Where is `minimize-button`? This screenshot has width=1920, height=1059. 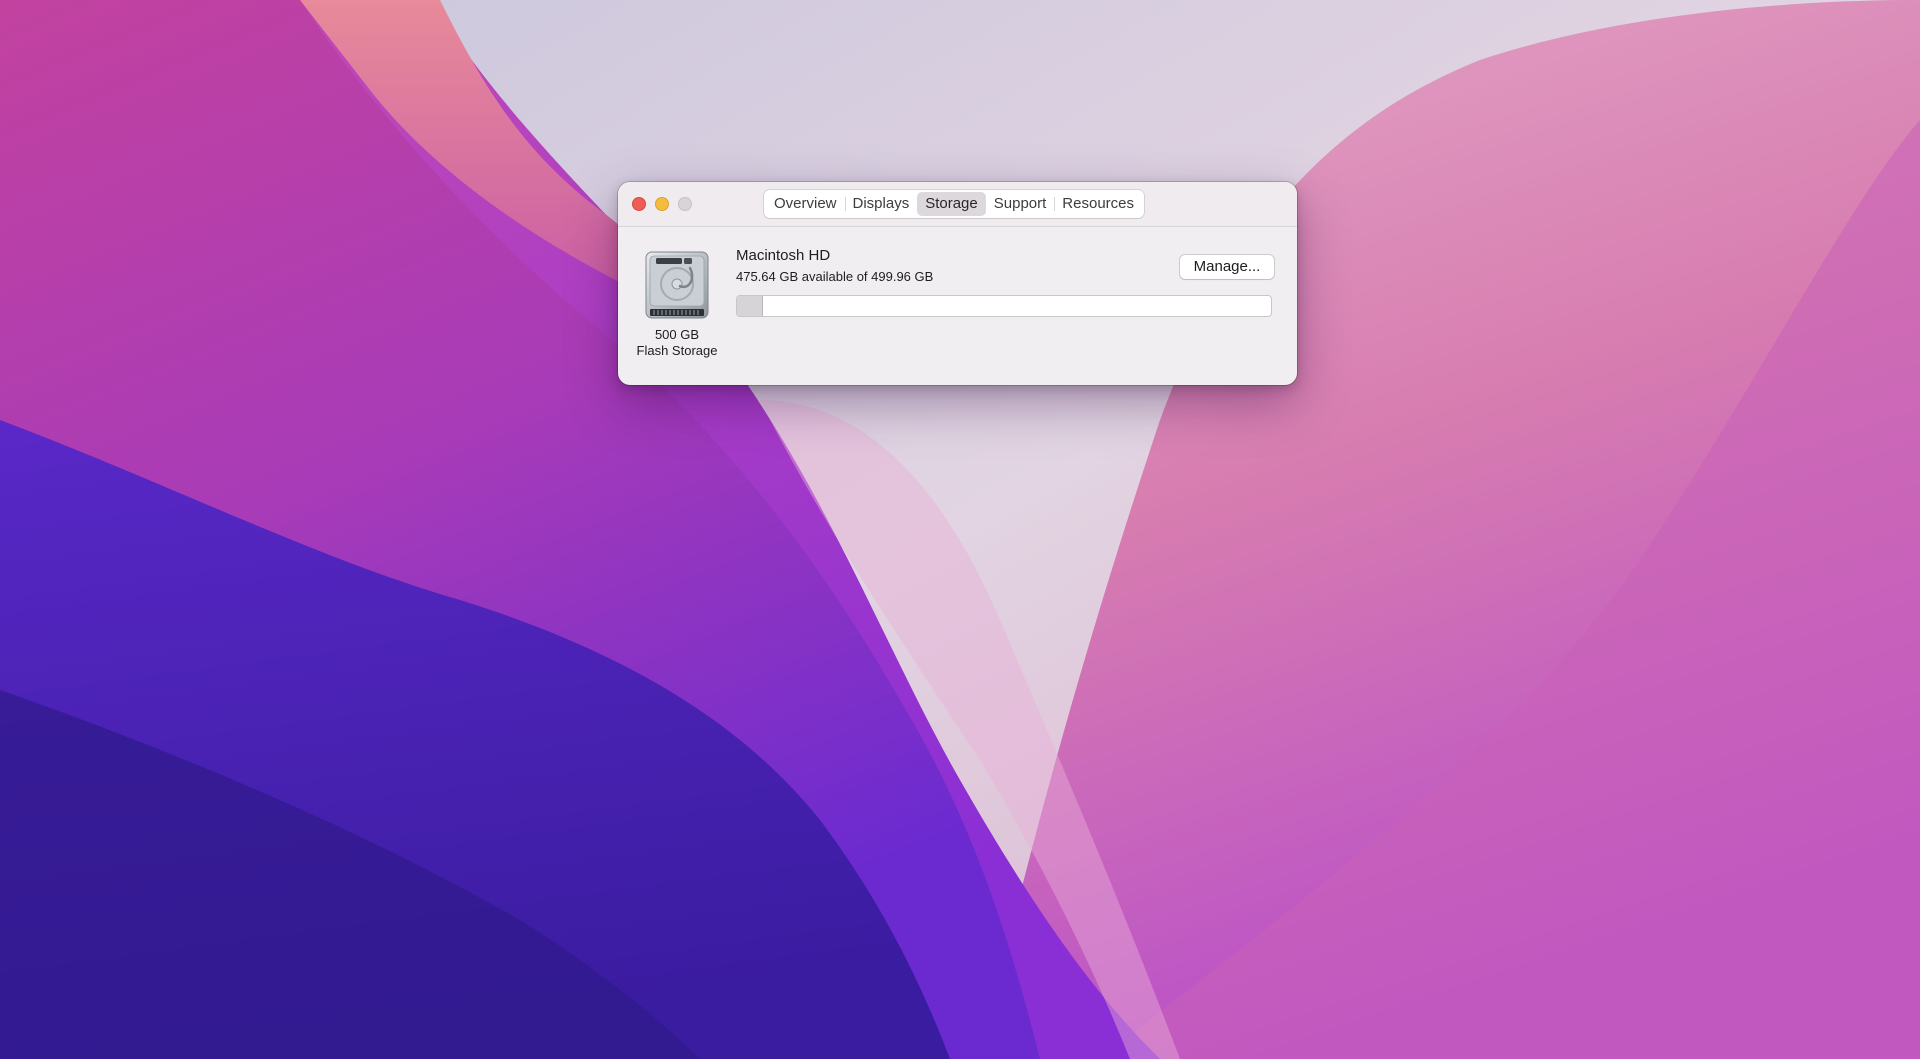
minimize-button is located at coordinates (662, 204).